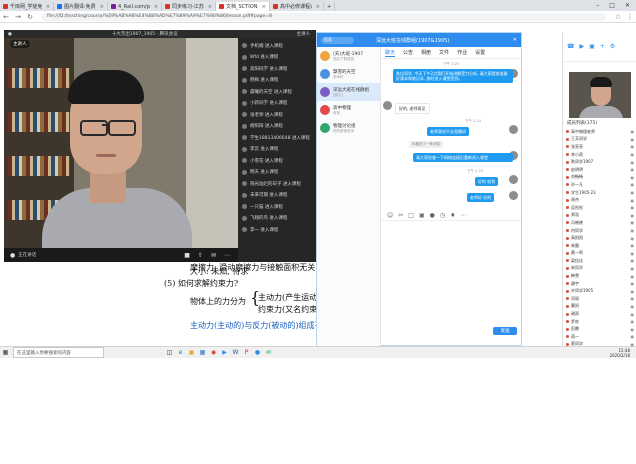  Describe the element at coordinates (599, 155) in the screenshot. I see `participant-row: 李小雨 ●` at that location.